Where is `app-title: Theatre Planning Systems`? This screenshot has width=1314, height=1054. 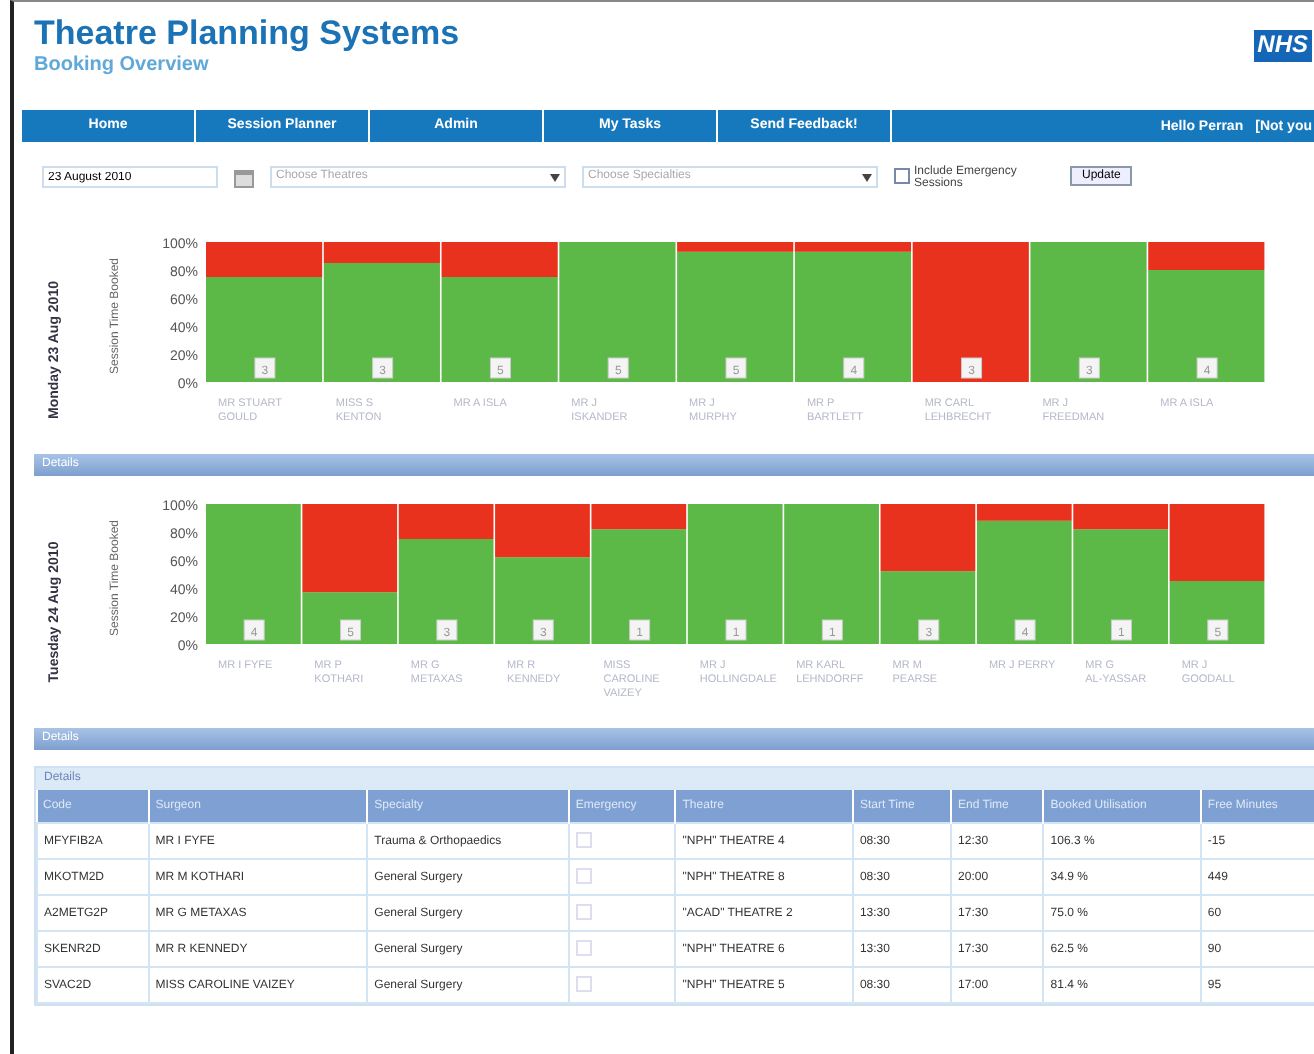
app-title: Theatre Planning Systems is located at coordinates (247, 34).